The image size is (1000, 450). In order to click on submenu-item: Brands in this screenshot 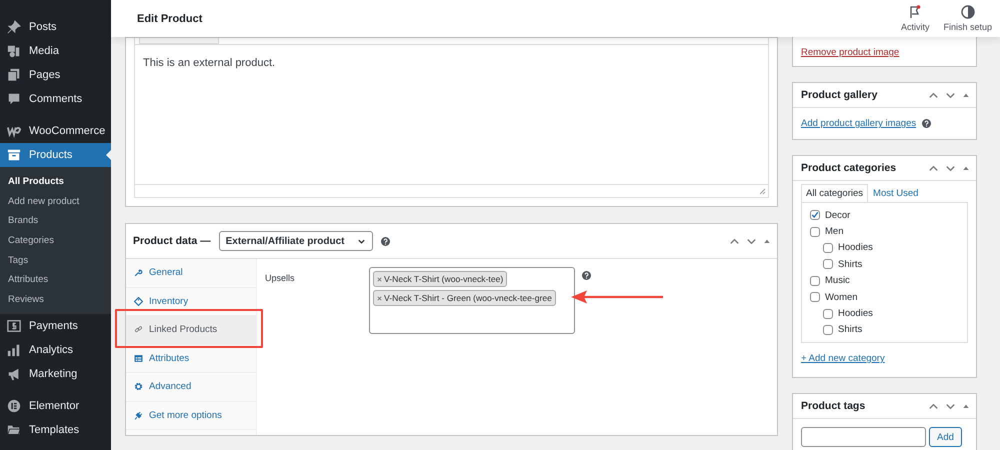, I will do `click(55, 221)`.